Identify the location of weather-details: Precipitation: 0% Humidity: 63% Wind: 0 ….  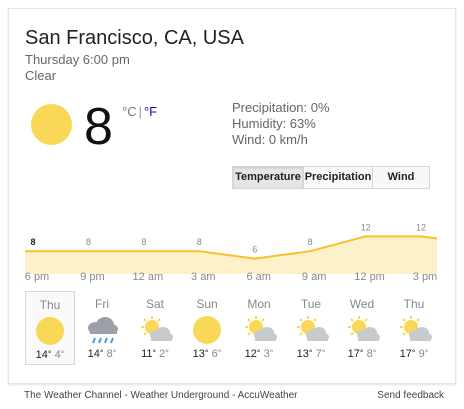
(281, 124).